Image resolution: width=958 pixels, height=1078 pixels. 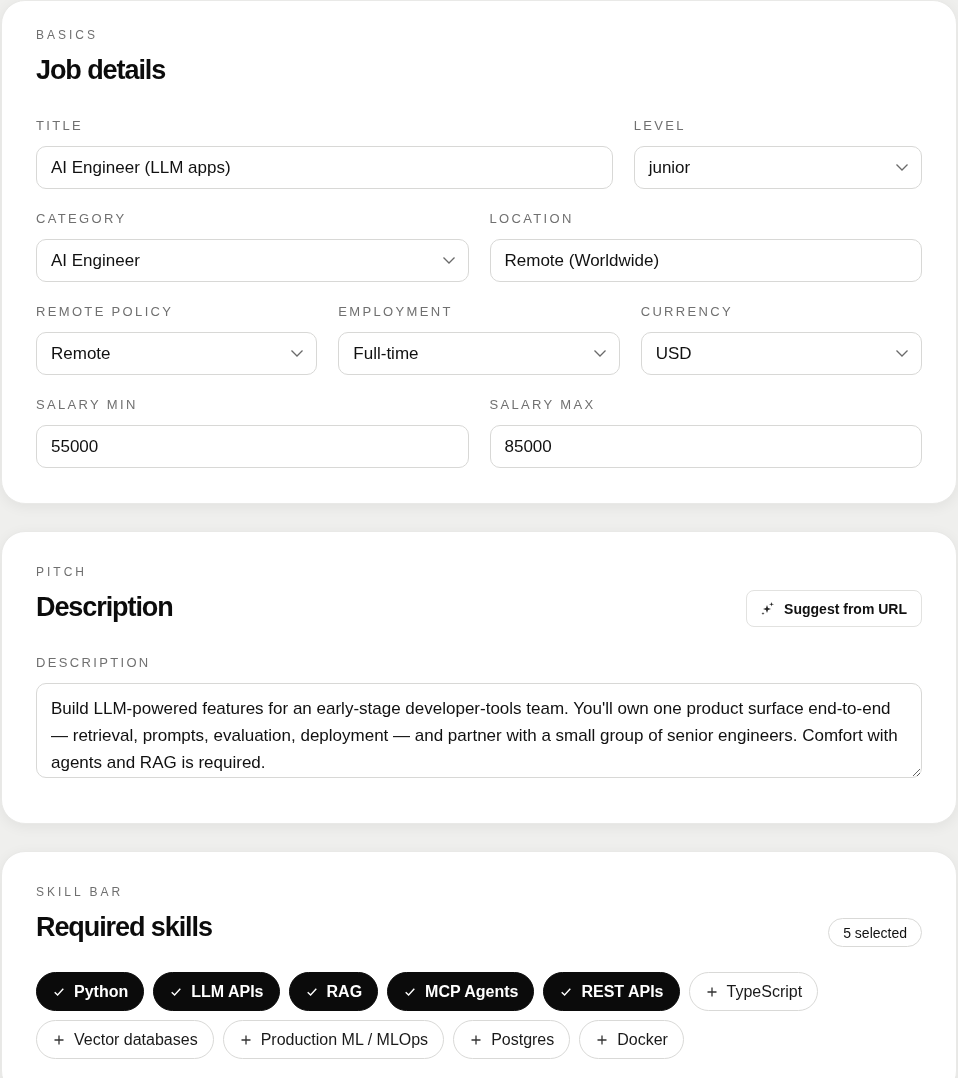 What do you see at coordinates (396, 312) in the screenshot?
I see `field-label: EMPLOYMENT` at bounding box center [396, 312].